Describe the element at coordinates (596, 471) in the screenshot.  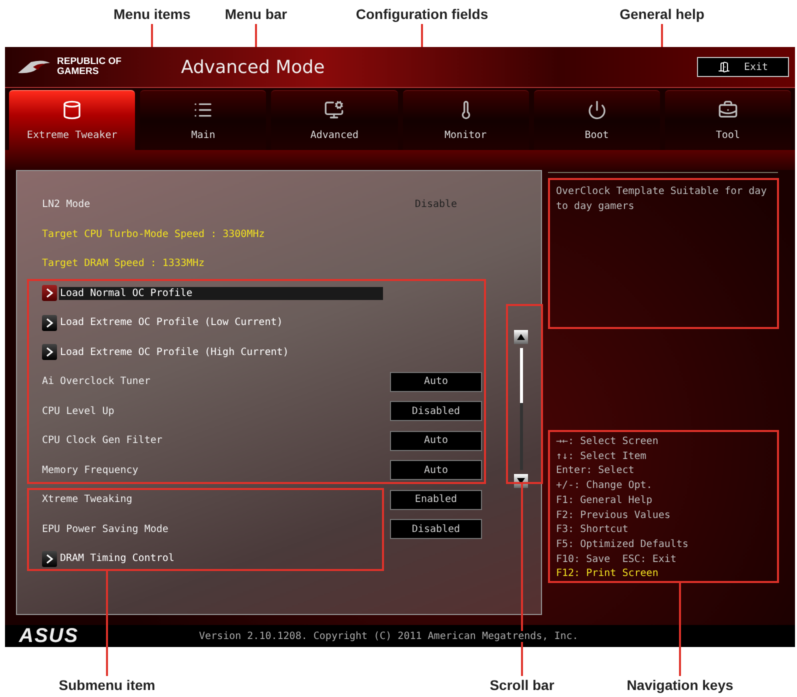
I see `nav-key-text: Enter: Select` at that location.